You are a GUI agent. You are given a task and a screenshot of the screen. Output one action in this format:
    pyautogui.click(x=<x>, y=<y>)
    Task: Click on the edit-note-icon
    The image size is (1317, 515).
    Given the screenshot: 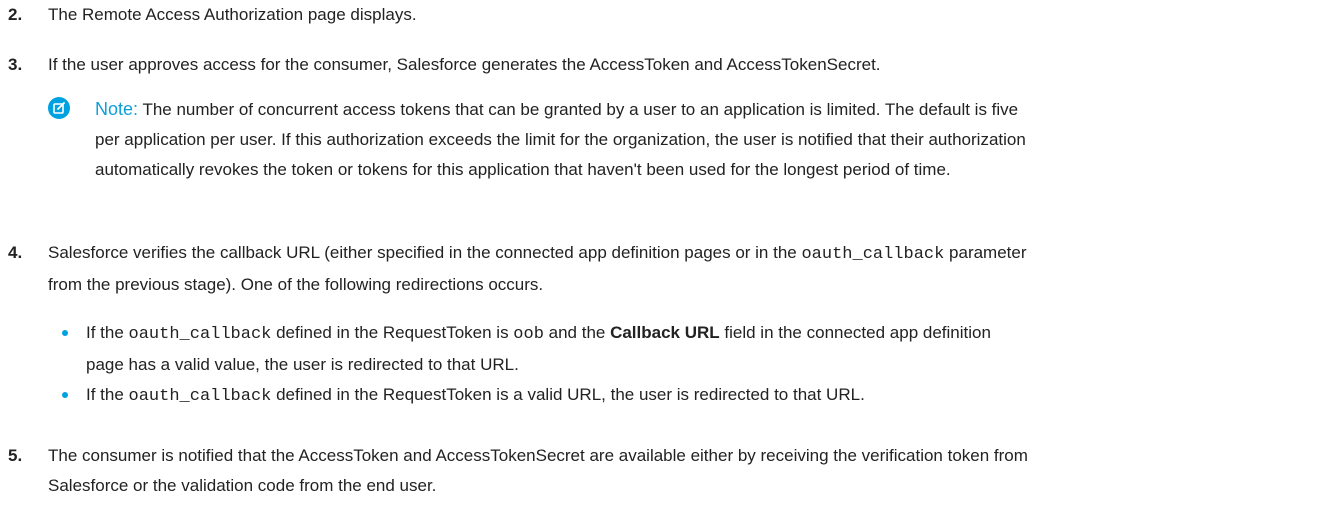 What is the action you would take?
    pyautogui.click(x=59, y=108)
    